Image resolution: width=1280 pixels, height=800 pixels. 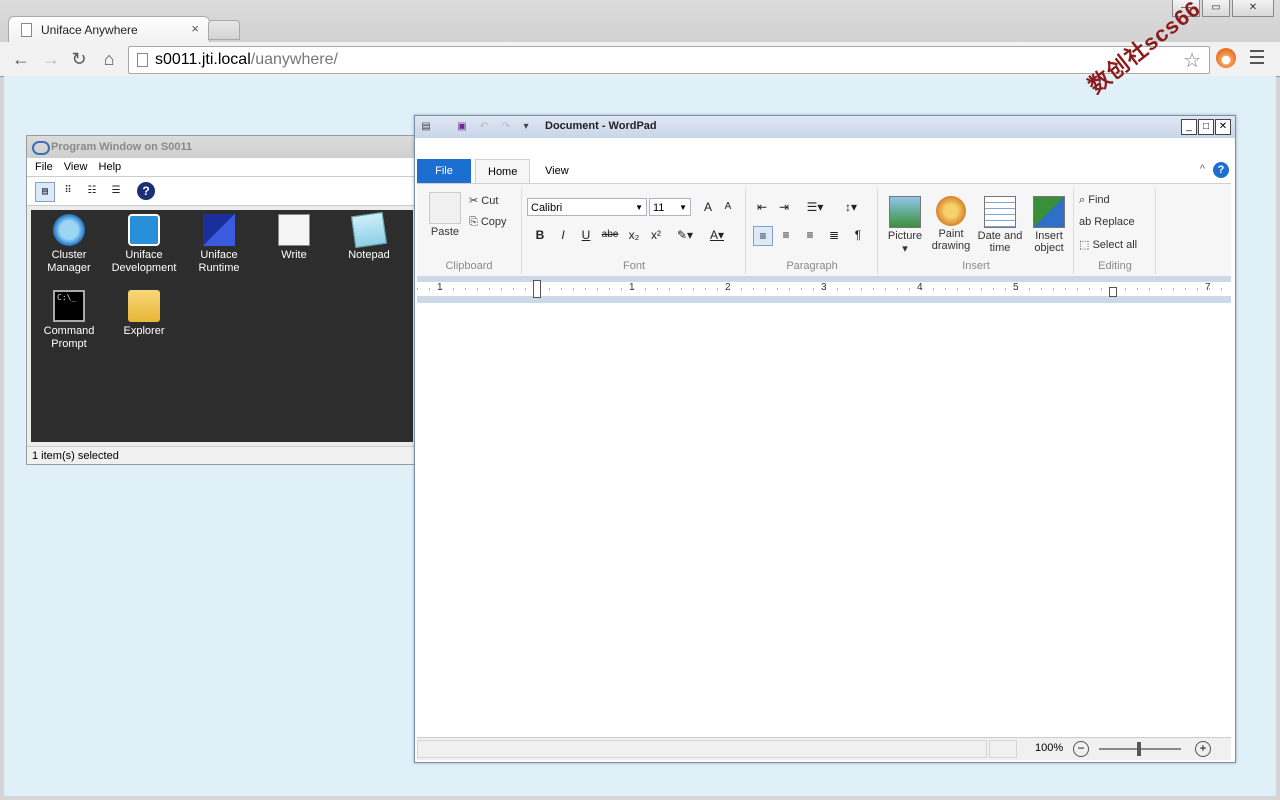 What do you see at coordinates (656, 235) in the screenshot?
I see `superscript-button: x²` at bounding box center [656, 235].